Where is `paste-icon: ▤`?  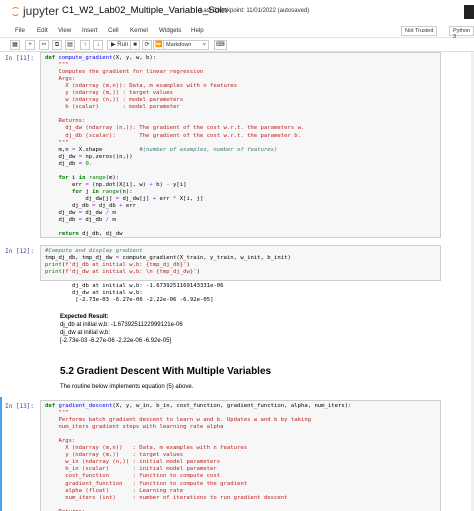
paste-icon: ▤ is located at coordinates (70, 45).